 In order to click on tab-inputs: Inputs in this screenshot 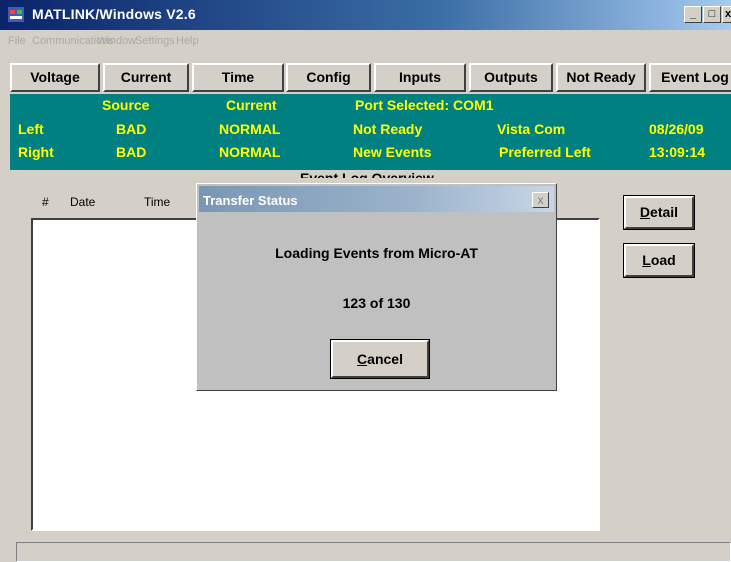, I will do `click(420, 77)`.